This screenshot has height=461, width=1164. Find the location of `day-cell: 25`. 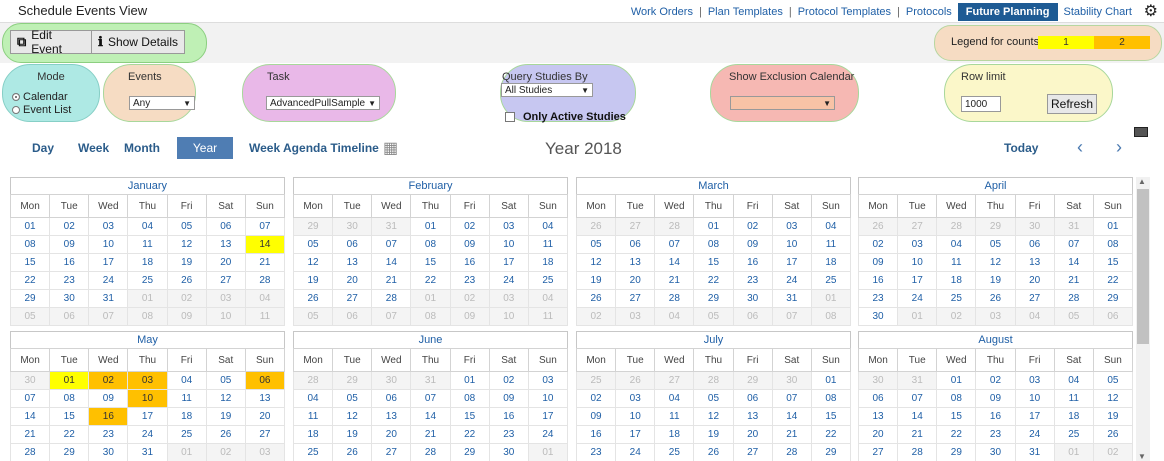

day-cell: 25 is located at coordinates (186, 434).